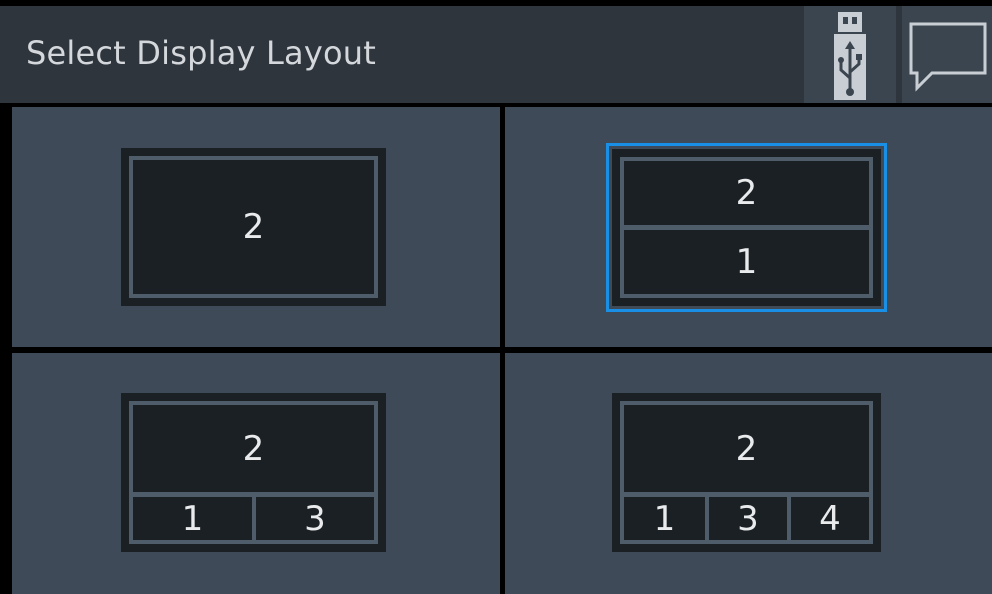 The height and width of the screenshot is (594, 992). I want to click on usb-button, so click(850, 54).